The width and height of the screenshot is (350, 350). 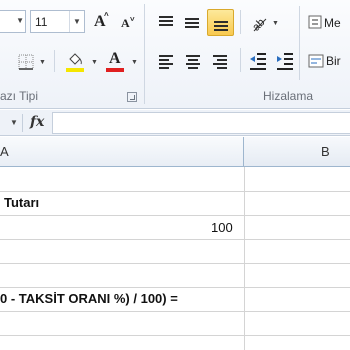 I want to click on text-orientation-icon: ab, so click(x=258, y=24).